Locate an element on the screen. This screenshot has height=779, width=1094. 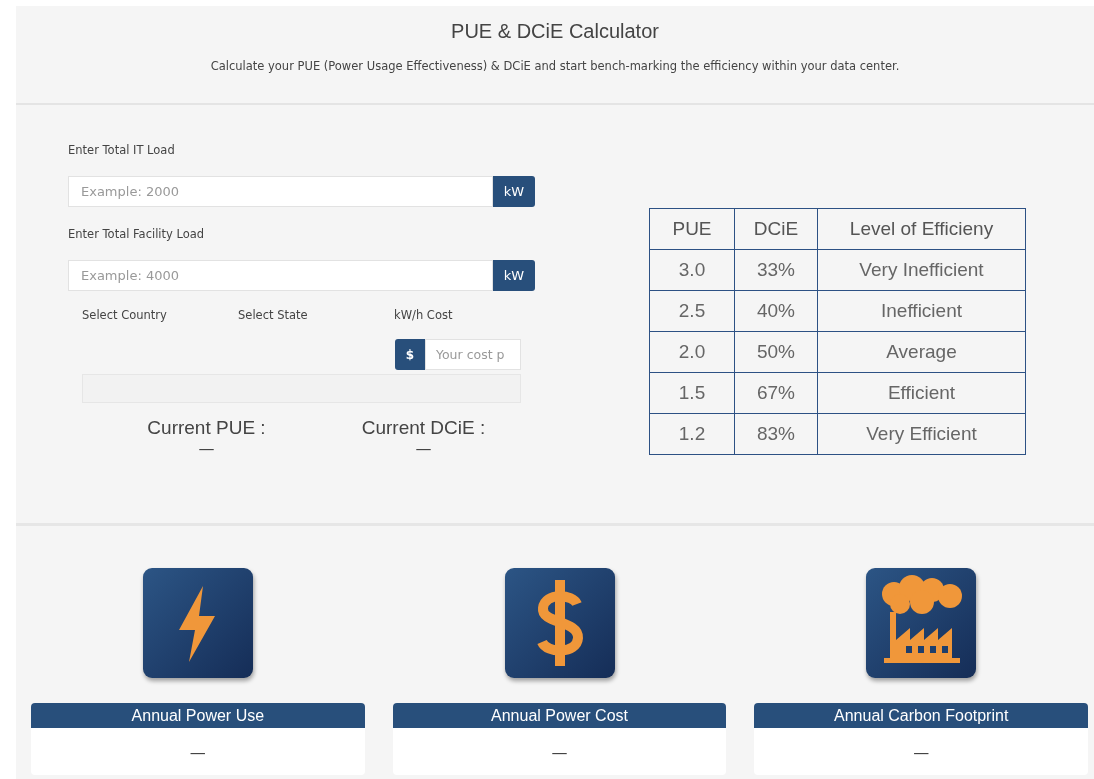
table-cell: 33% is located at coordinates (776, 270).